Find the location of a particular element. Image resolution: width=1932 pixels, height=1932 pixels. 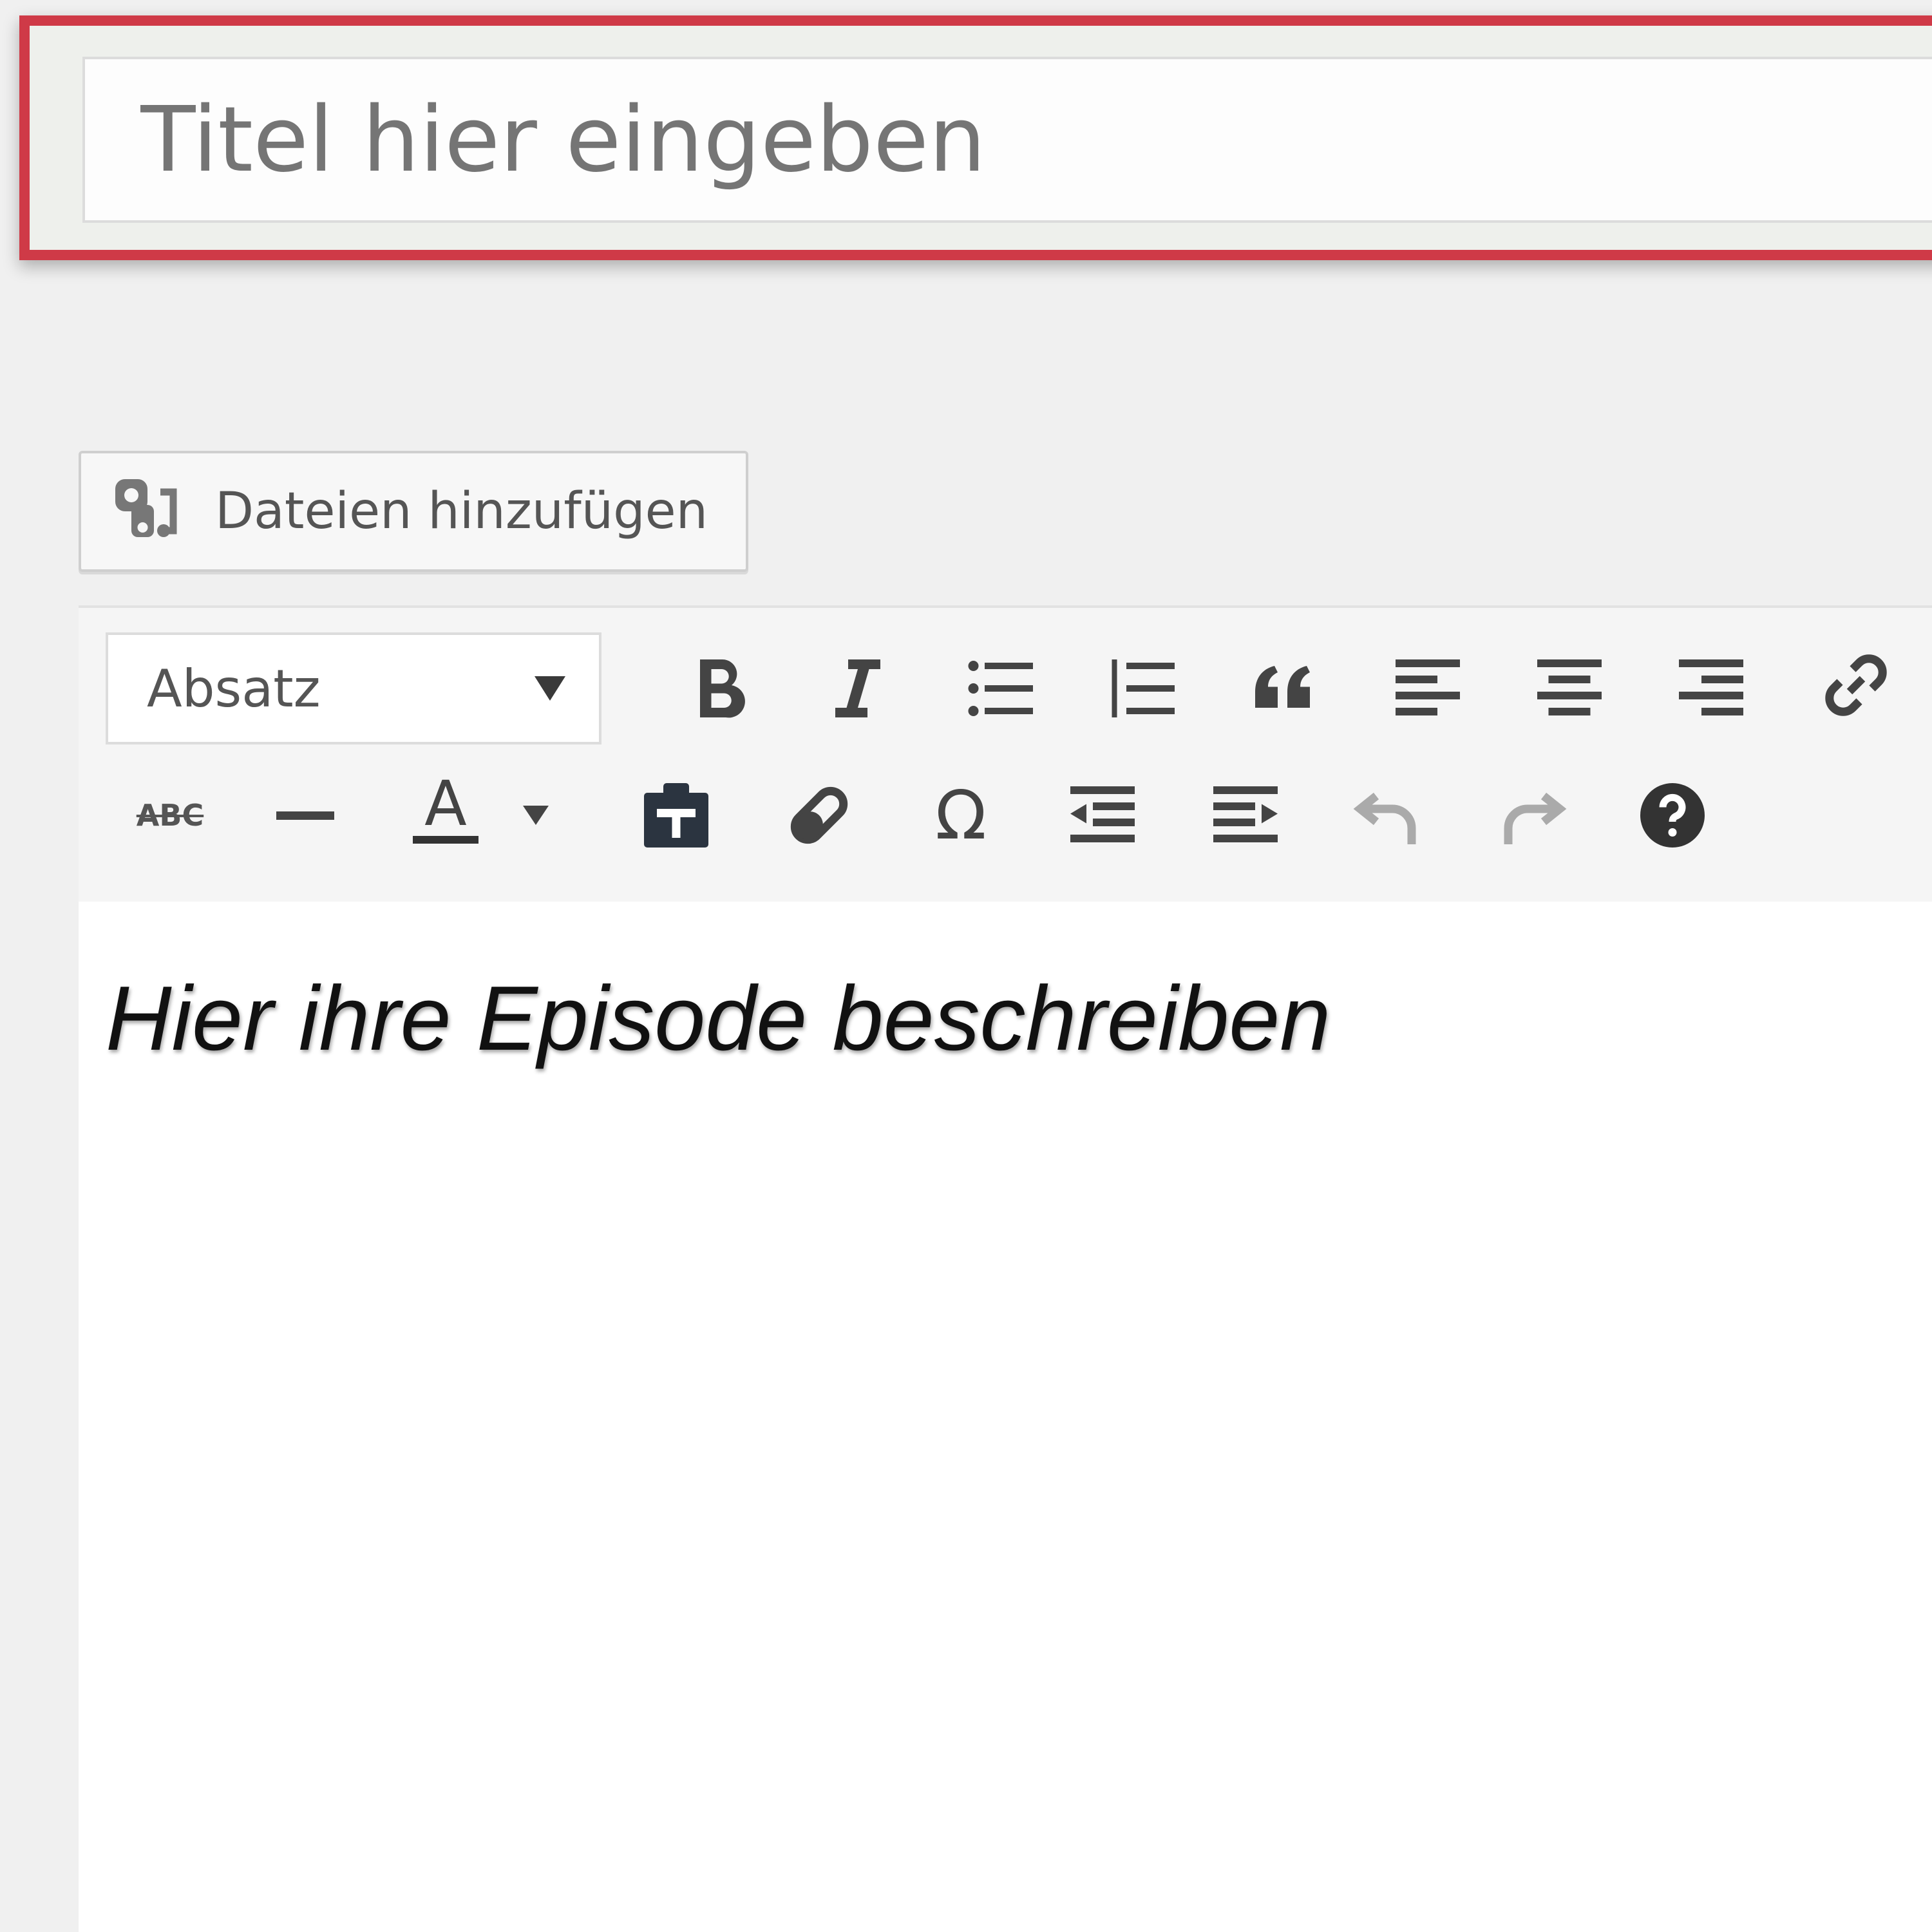

paste-as-text-icon is located at coordinates (676, 815).